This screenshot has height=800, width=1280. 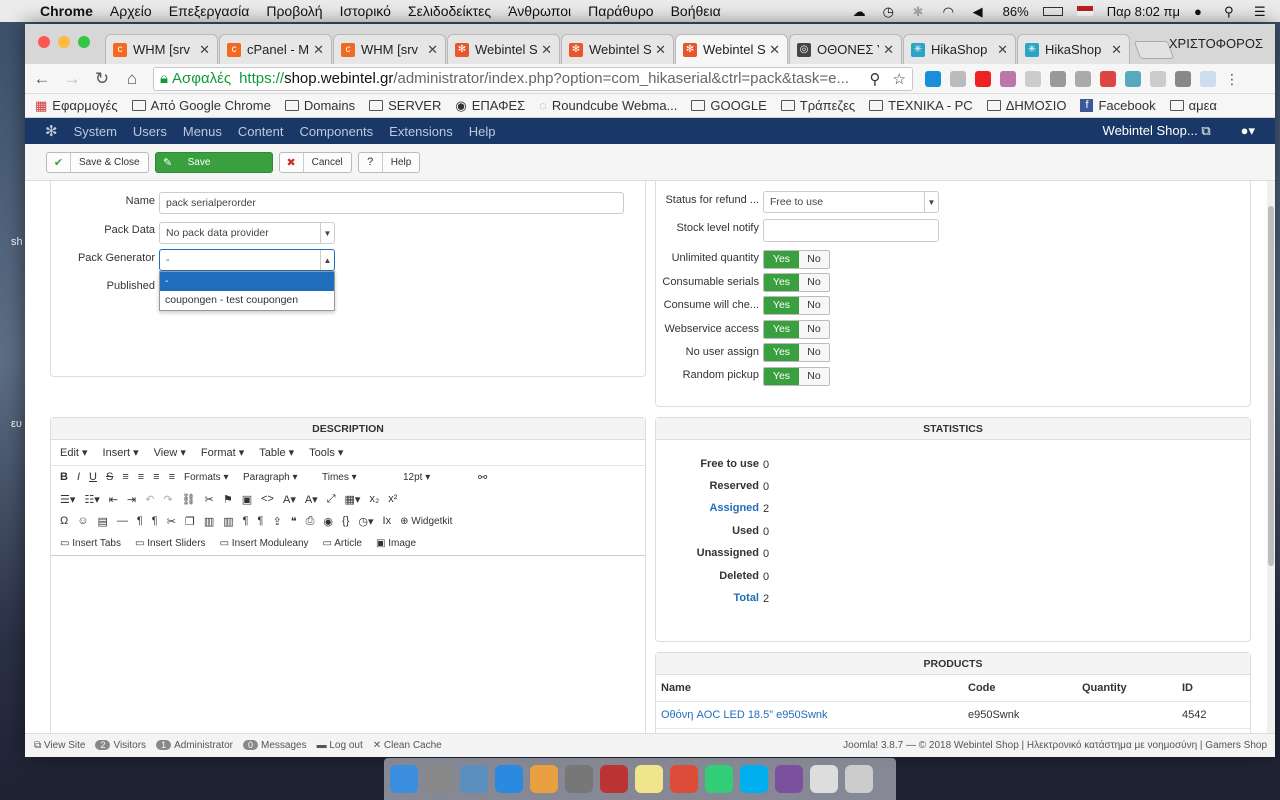 What do you see at coordinates (1158, 78) in the screenshot?
I see `extension-cup-icon` at bounding box center [1158, 78].